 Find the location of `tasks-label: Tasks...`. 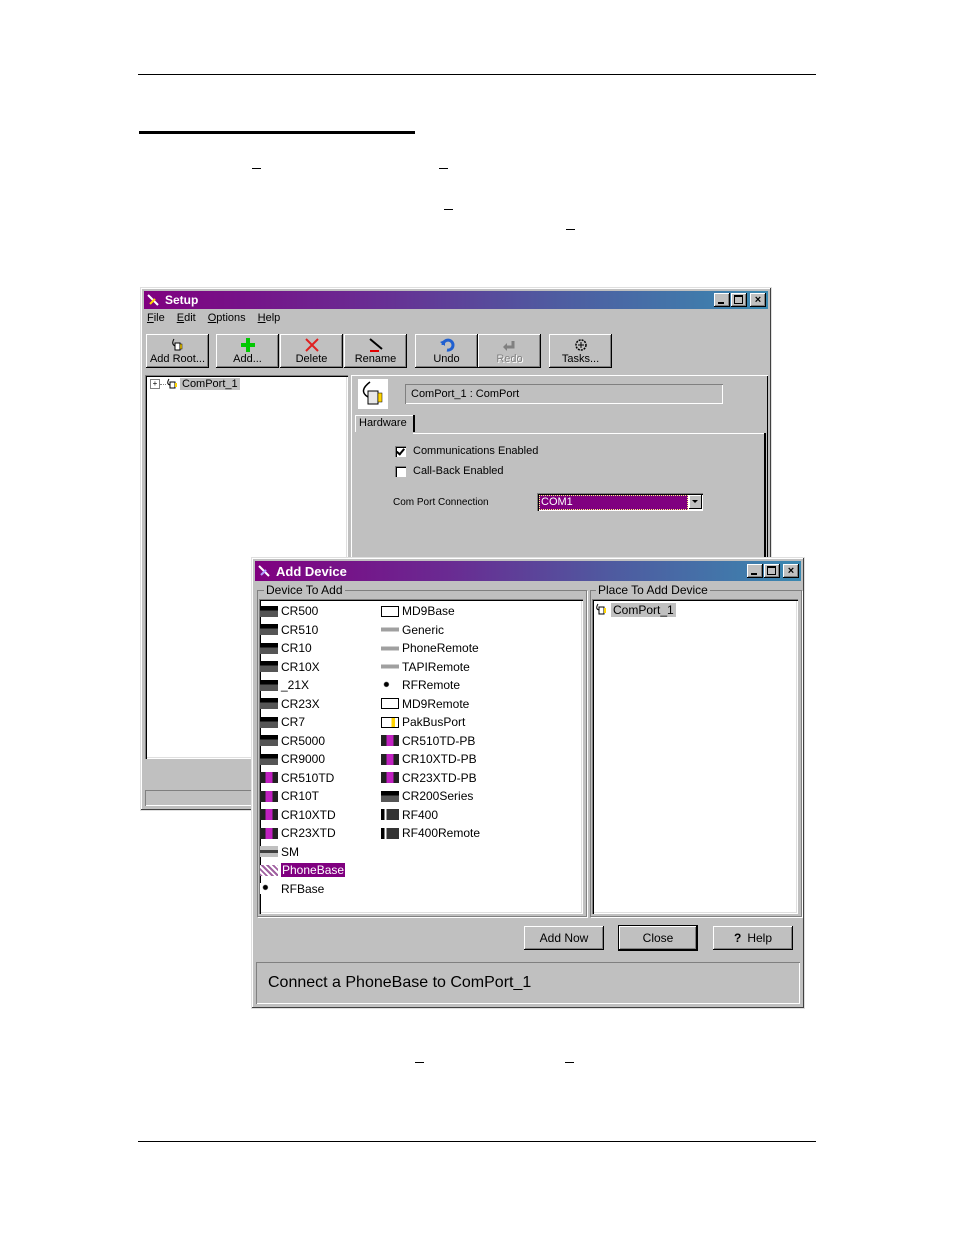

tasks-label: Tasks... is located at coordinates (580, 359).